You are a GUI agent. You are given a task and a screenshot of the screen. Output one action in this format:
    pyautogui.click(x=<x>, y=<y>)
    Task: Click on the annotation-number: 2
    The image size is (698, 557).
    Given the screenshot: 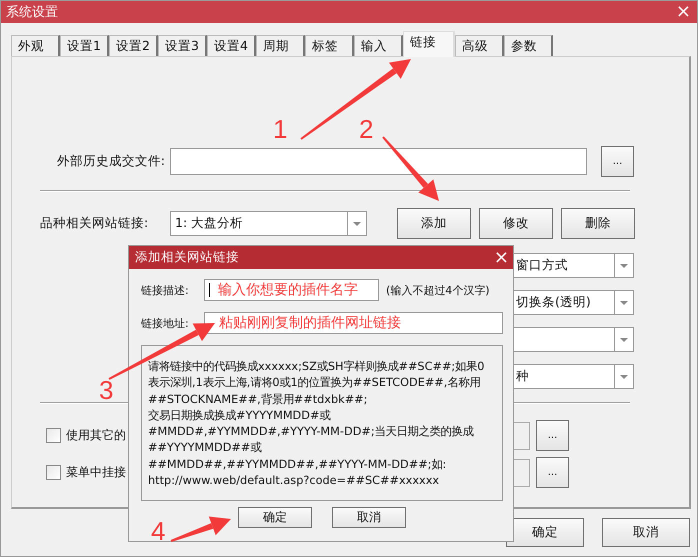 What is the action you would take?
    pyautogui.click(x=366, y=129)
    